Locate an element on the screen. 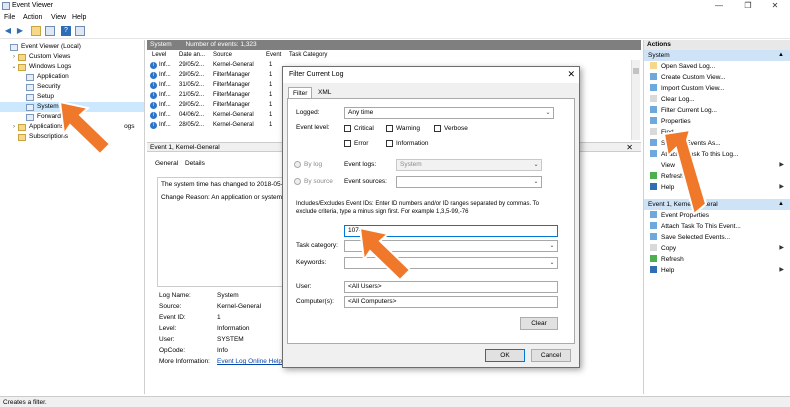  information-icon: i is located at coordinates (153, 75).